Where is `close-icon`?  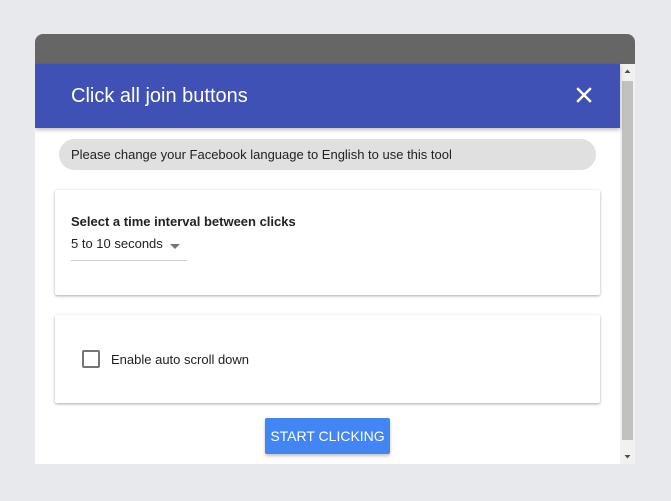 close-icon is located at coordinates (584, 95).